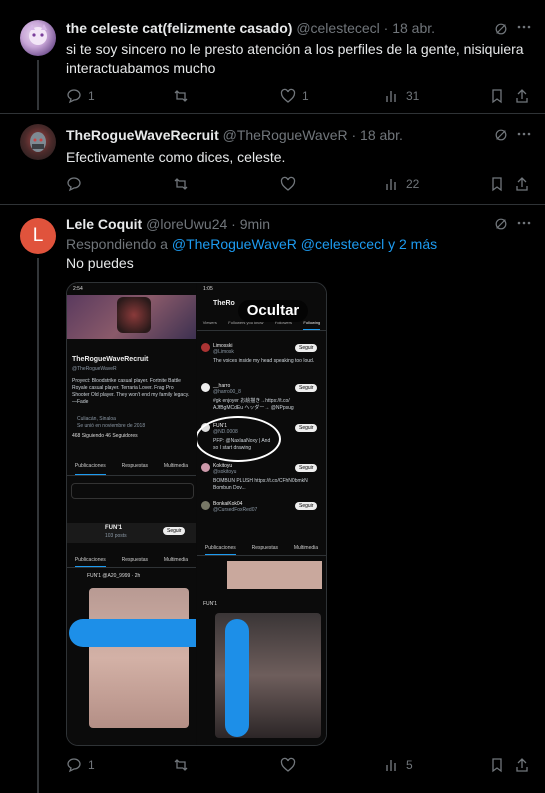 This screenshot has width=545, height=793. Describe the element at coordinates (305, 96) in the screenshot. I see `like-count: 1` at that location.